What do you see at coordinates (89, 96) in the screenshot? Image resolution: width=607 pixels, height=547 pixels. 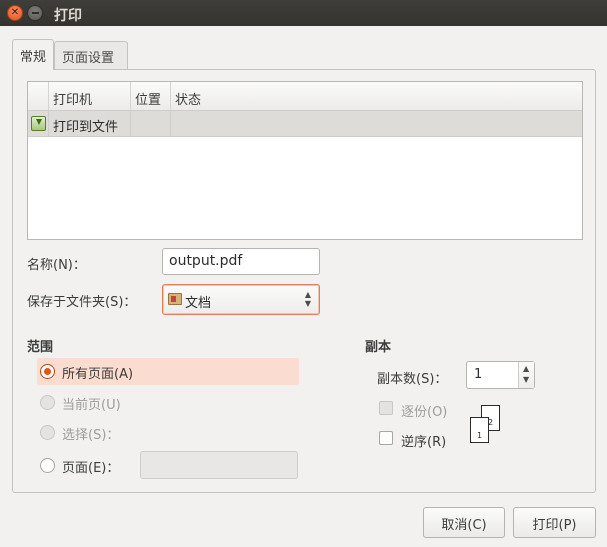 I see `column-header-printer: 打印机` at bounding box center [89, 96].